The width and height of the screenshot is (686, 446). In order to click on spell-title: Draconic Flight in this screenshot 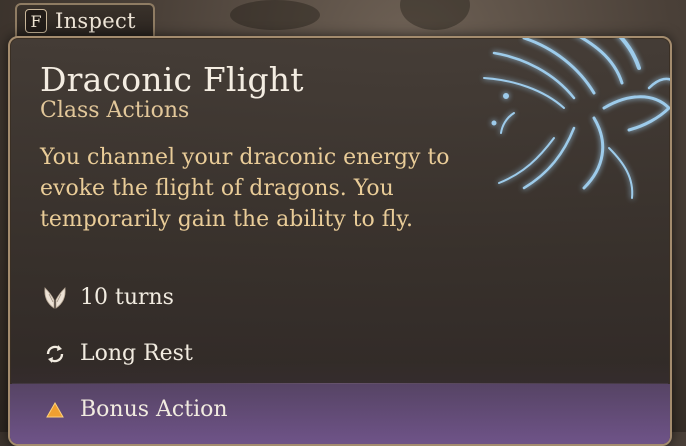, I will do `click(172, 79)`.